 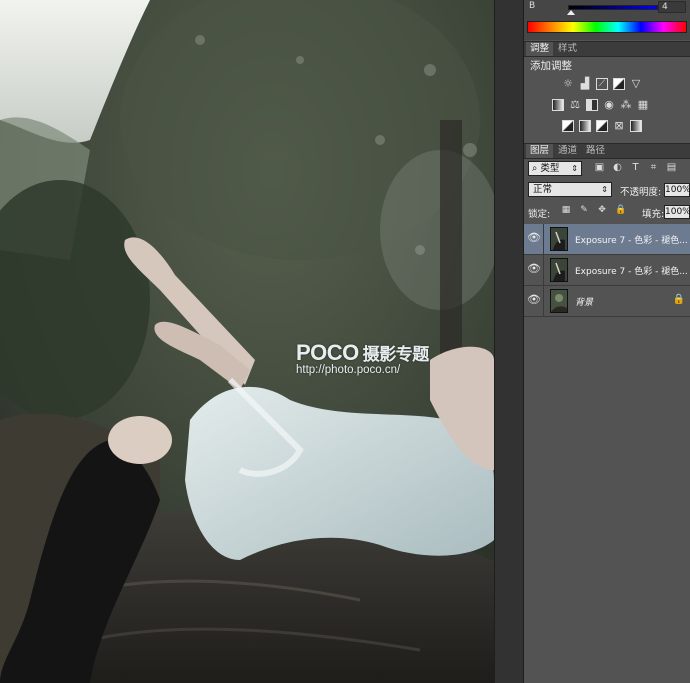 What do you see at coordinates (567, 151) in the screenshot?
I see `tab-channels: 通道` at bounding box center [567, 151].